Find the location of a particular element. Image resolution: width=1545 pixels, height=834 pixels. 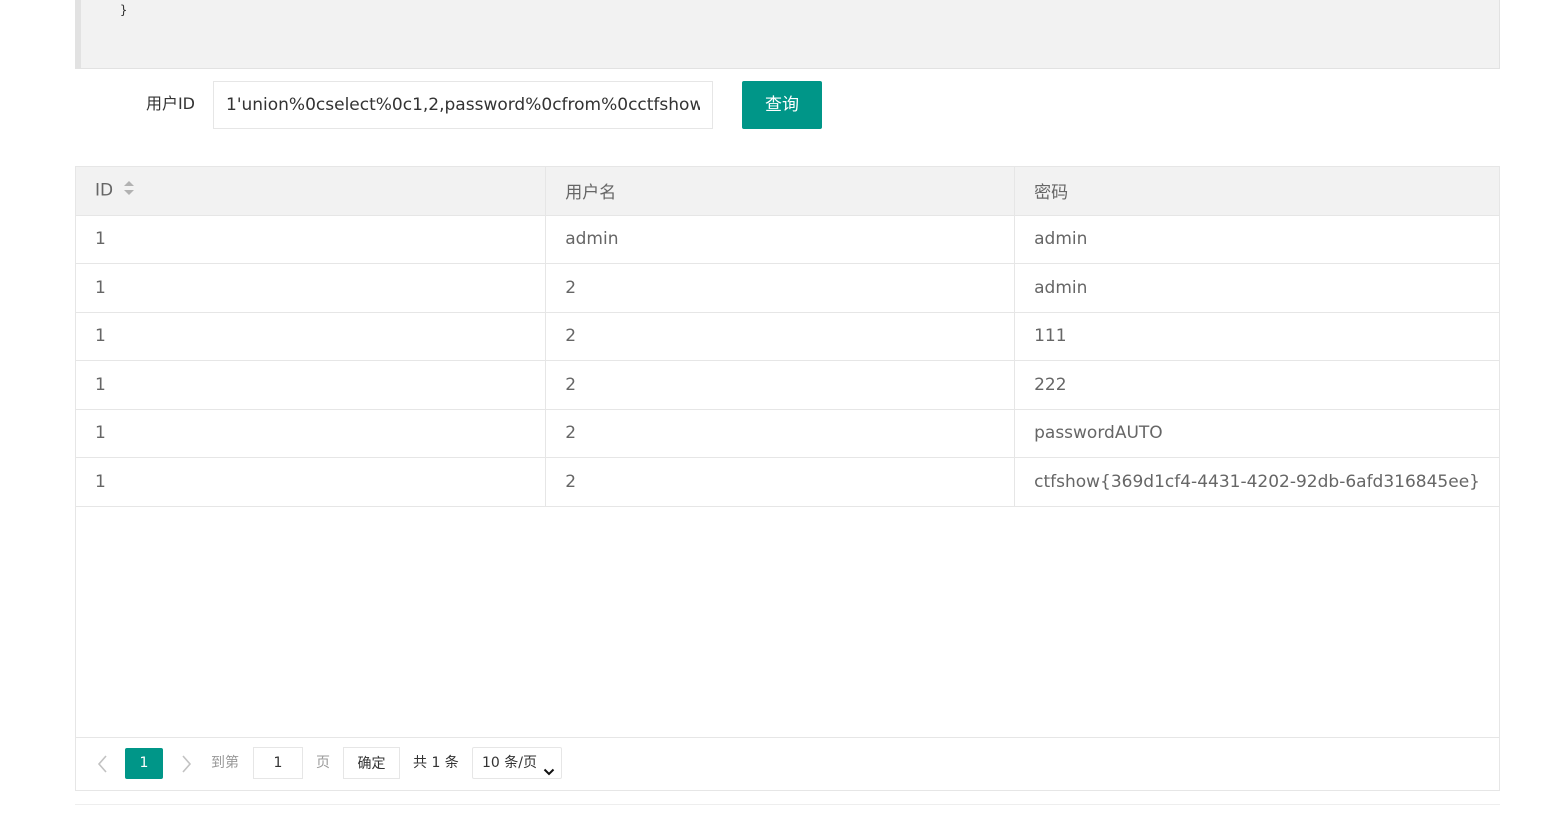

page-size-value: 10 条/页 is located at coordinates (509, 763).